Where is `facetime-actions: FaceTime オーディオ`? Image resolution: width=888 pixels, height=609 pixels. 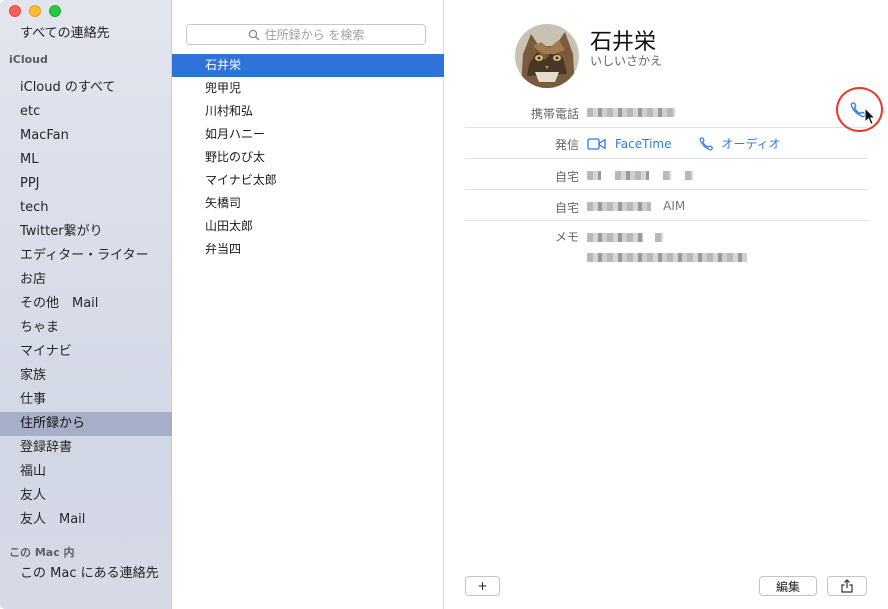
facetime-actions: FaceTime オーディオ is located at coordinates (684, 143).